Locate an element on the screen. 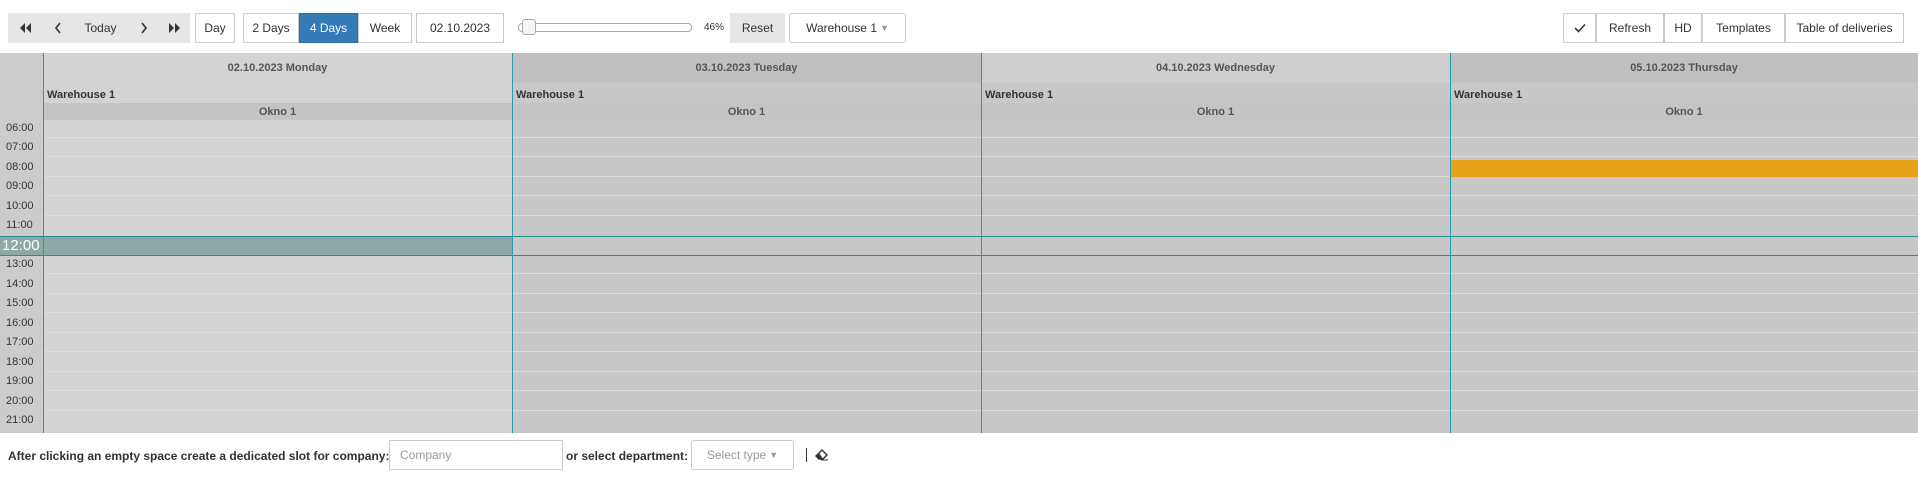 The image size is (1918, 484). warehouse-select: Warehouse 1 ▼ is located at coordinates (847, 28).